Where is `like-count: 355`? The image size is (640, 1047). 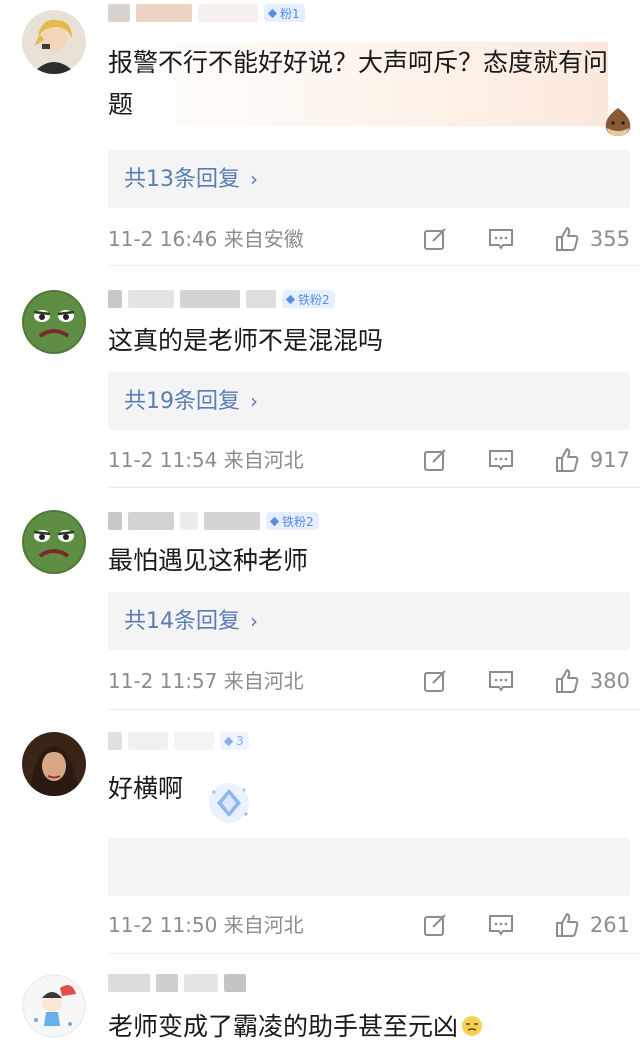
like-count: 355 is located at coordinates (609, 239).